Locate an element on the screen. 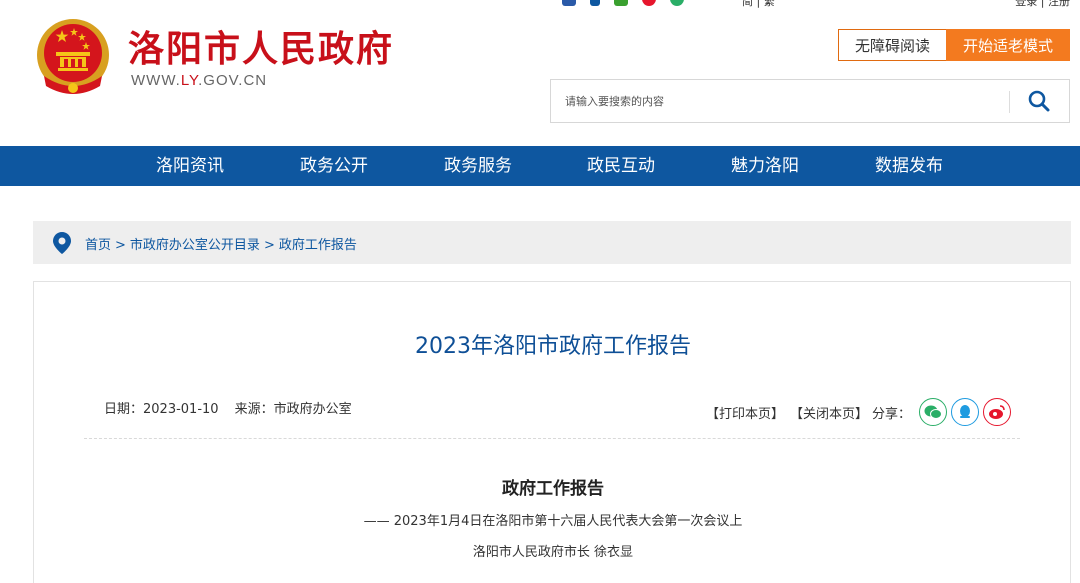  nav-item-charm-luoyang: 魅力洛阳 is located at coordinates (765, 166).